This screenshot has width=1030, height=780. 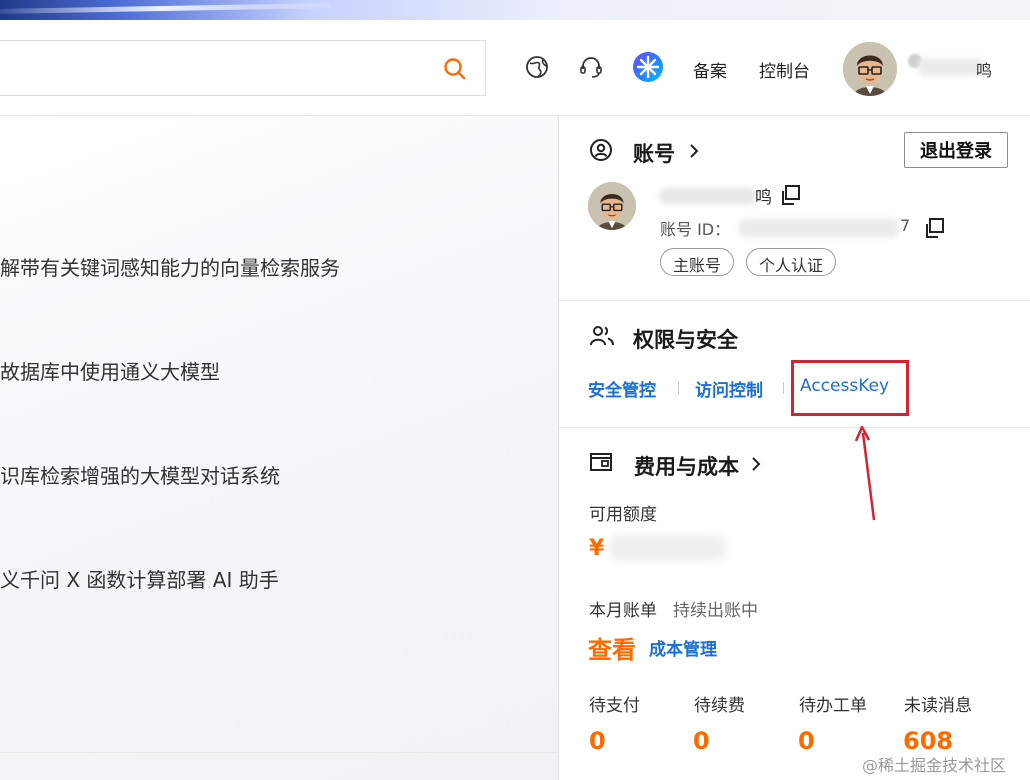 What do you see at coordinates (515, 10) in the screenshot?
I see `top-banner` at bounding box center [515, 10].